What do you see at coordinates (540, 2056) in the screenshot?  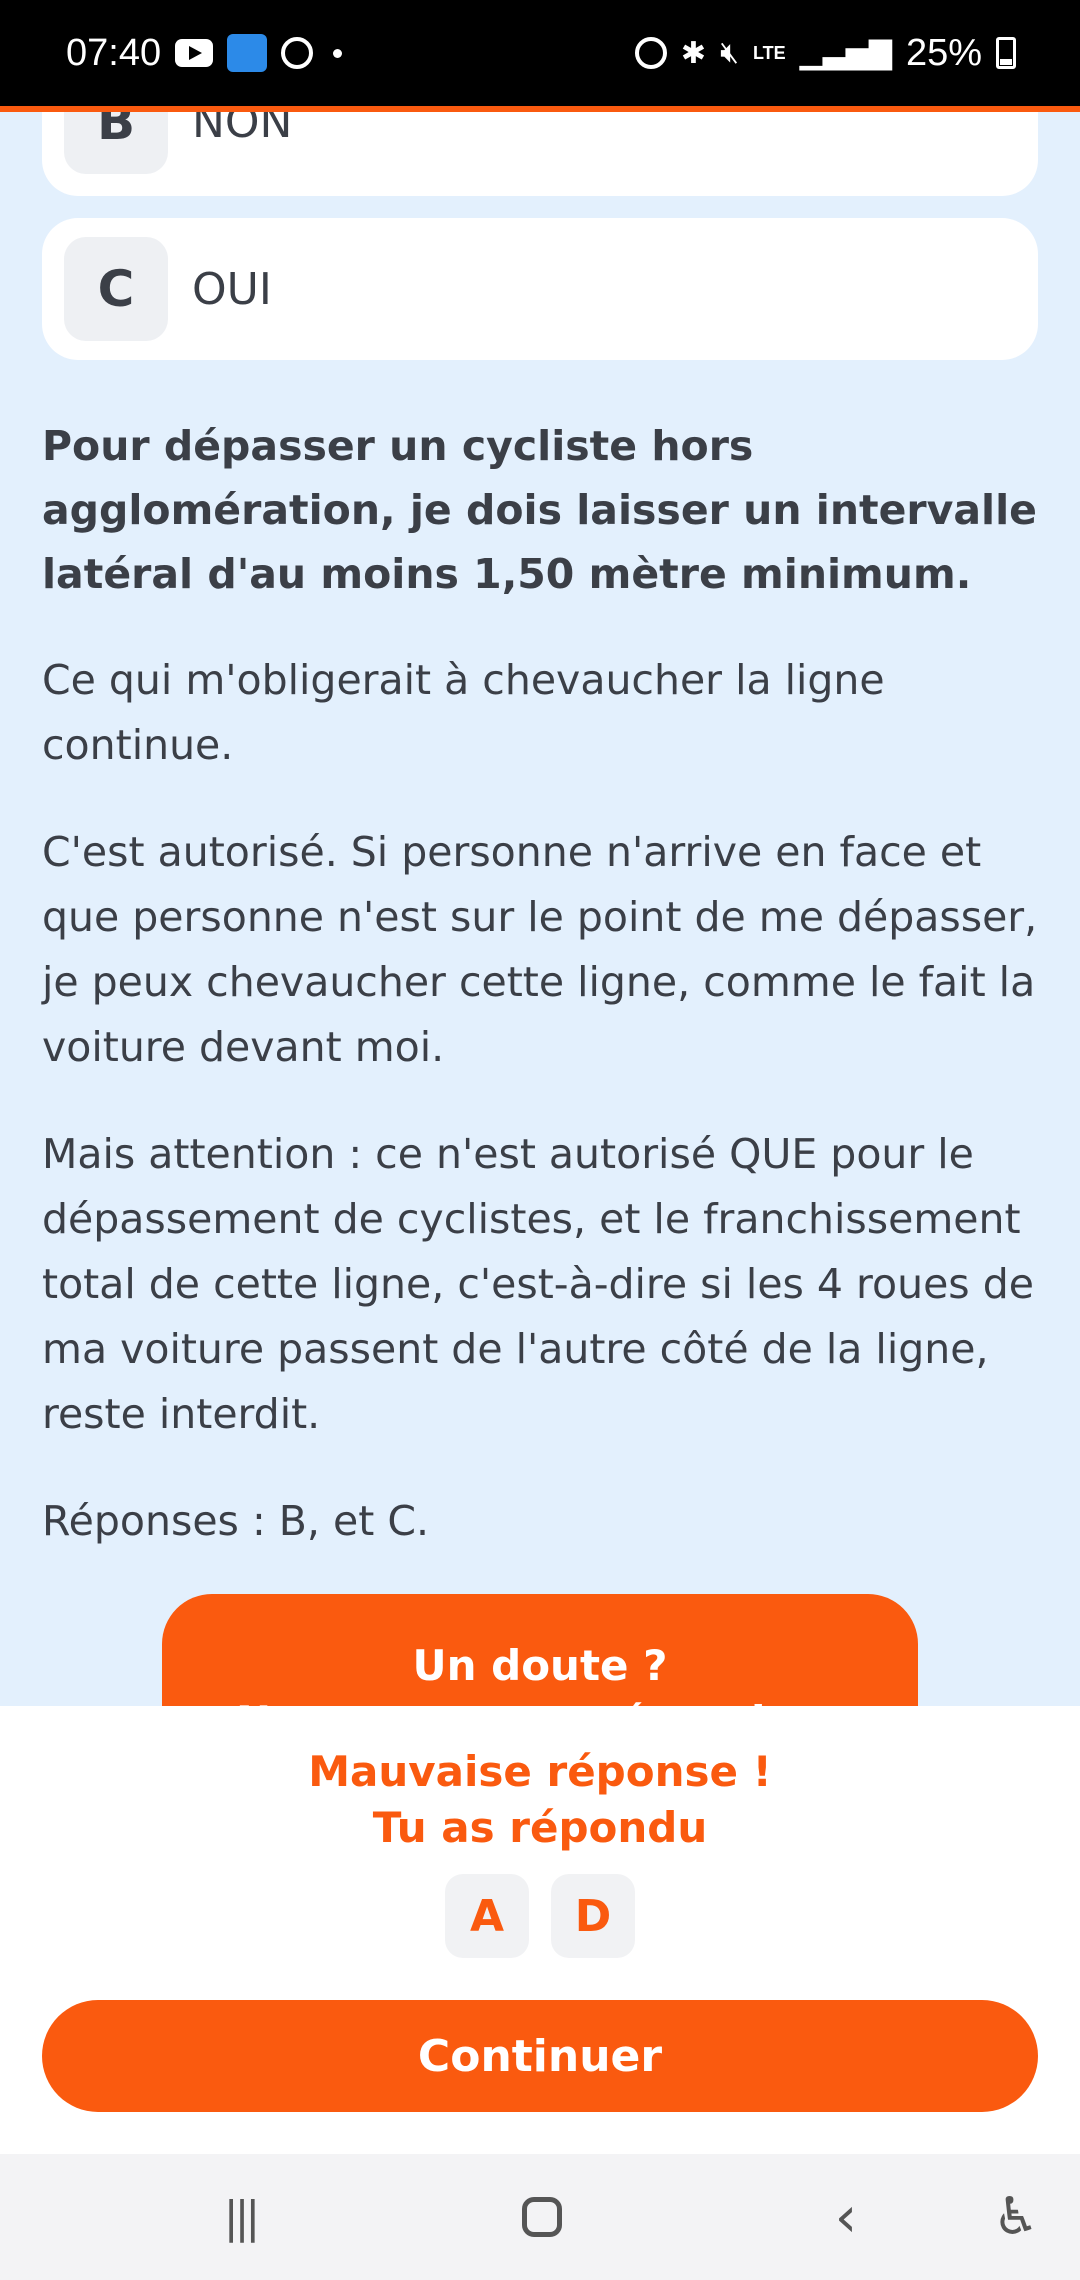 I see `continue-button: Continuer` at bounding box center [540, 2056].